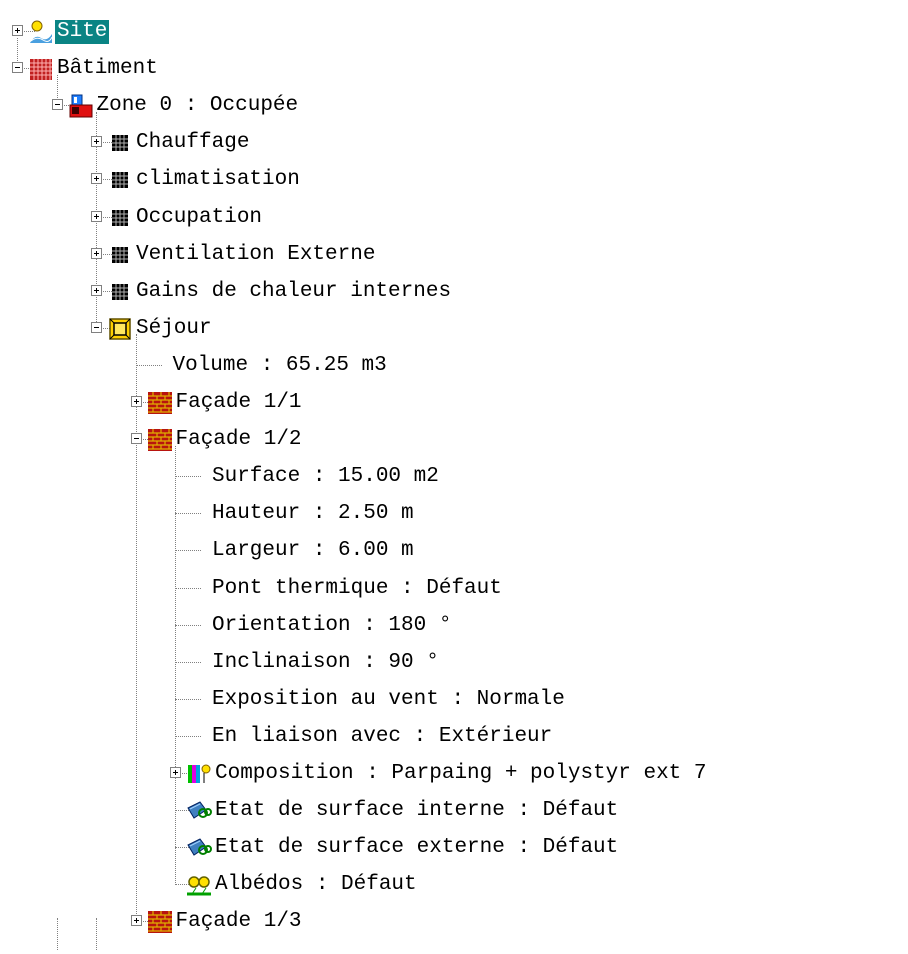  I want to click on tree-node-label: Gains de chaleur internes, so click(293, 292).